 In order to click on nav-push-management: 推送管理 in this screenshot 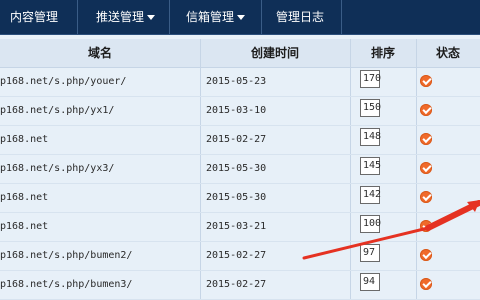, I will do `click(128, 17)`.